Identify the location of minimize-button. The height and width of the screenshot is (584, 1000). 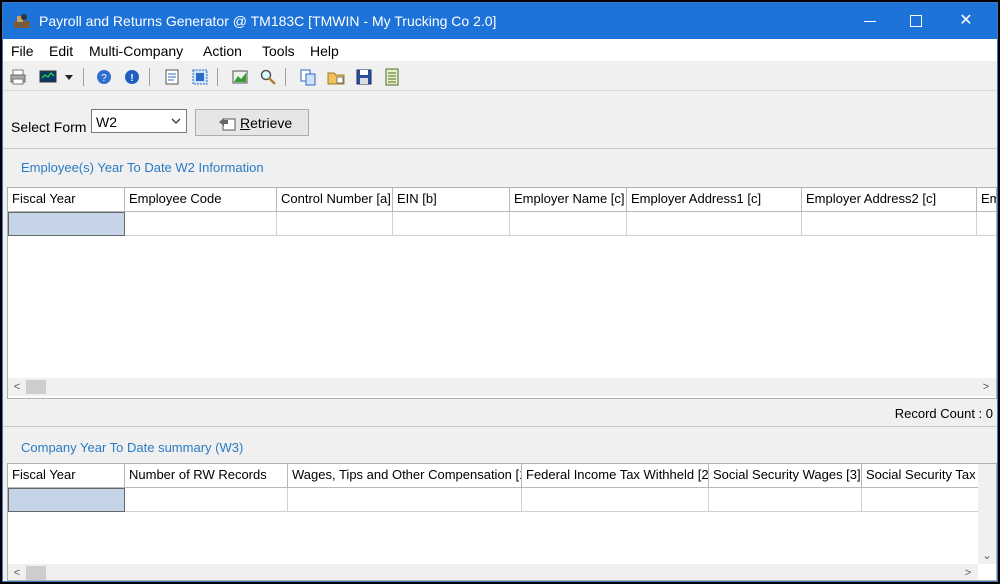
(870, 21).